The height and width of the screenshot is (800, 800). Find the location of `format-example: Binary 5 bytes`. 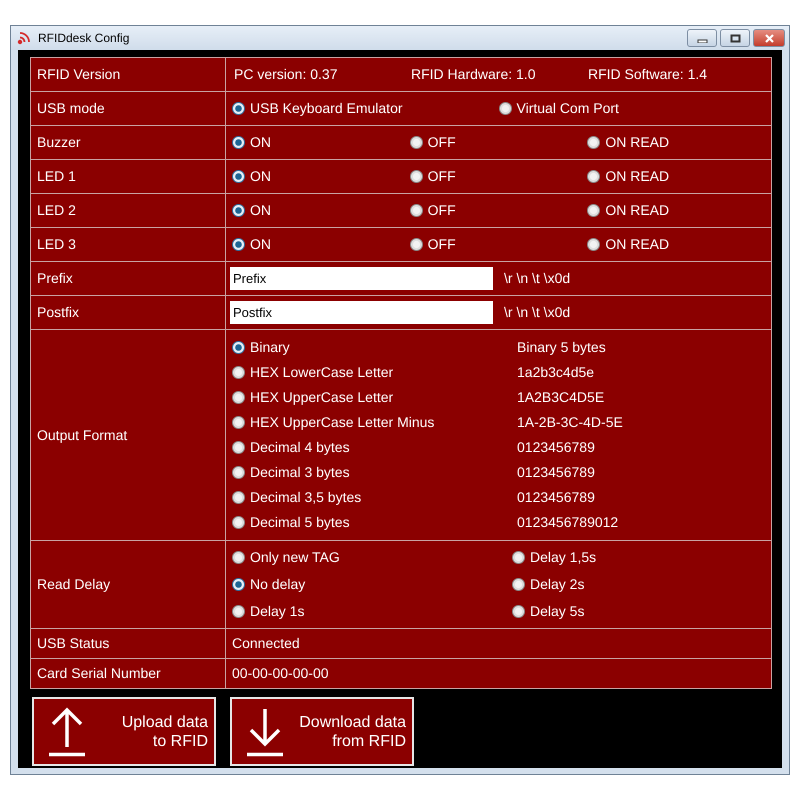

format-example: Binary 5 bytes is located at coordinates (562, 347).